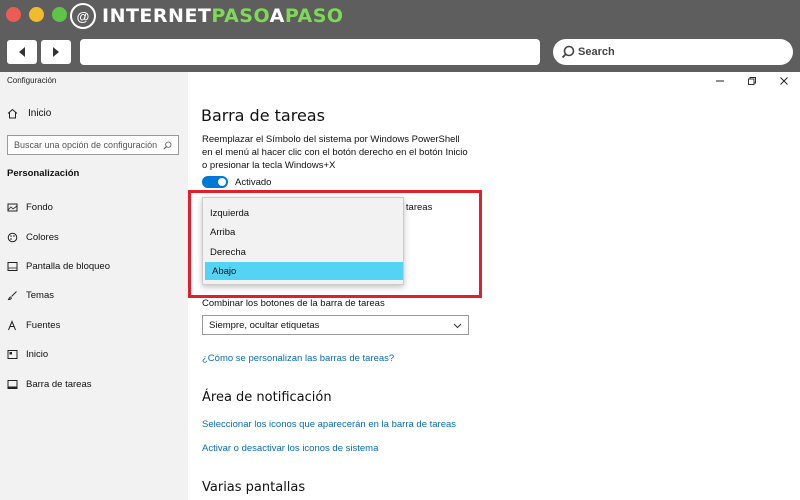 Image resolution: width=800 pixels, height=500 pixels. Describe the element at coordinates (12, 237) in the screenshot. I see `palette-icon` at that location.